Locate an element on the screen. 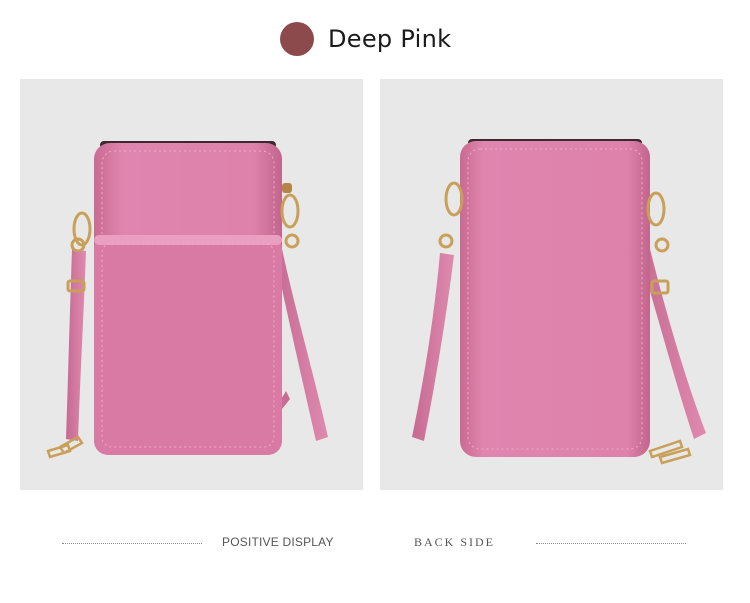  color-swatch-dot is located at coordinates (297, 39).